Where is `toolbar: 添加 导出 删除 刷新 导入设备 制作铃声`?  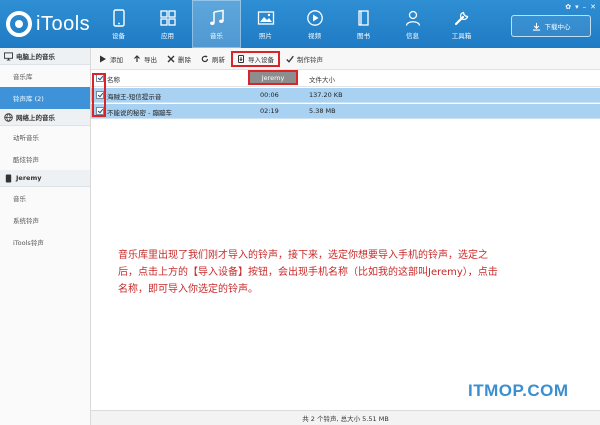 toolbar: 添加 导出 删除 刷新 导入设备 制作铃声 is located at coordinates (345, 59).